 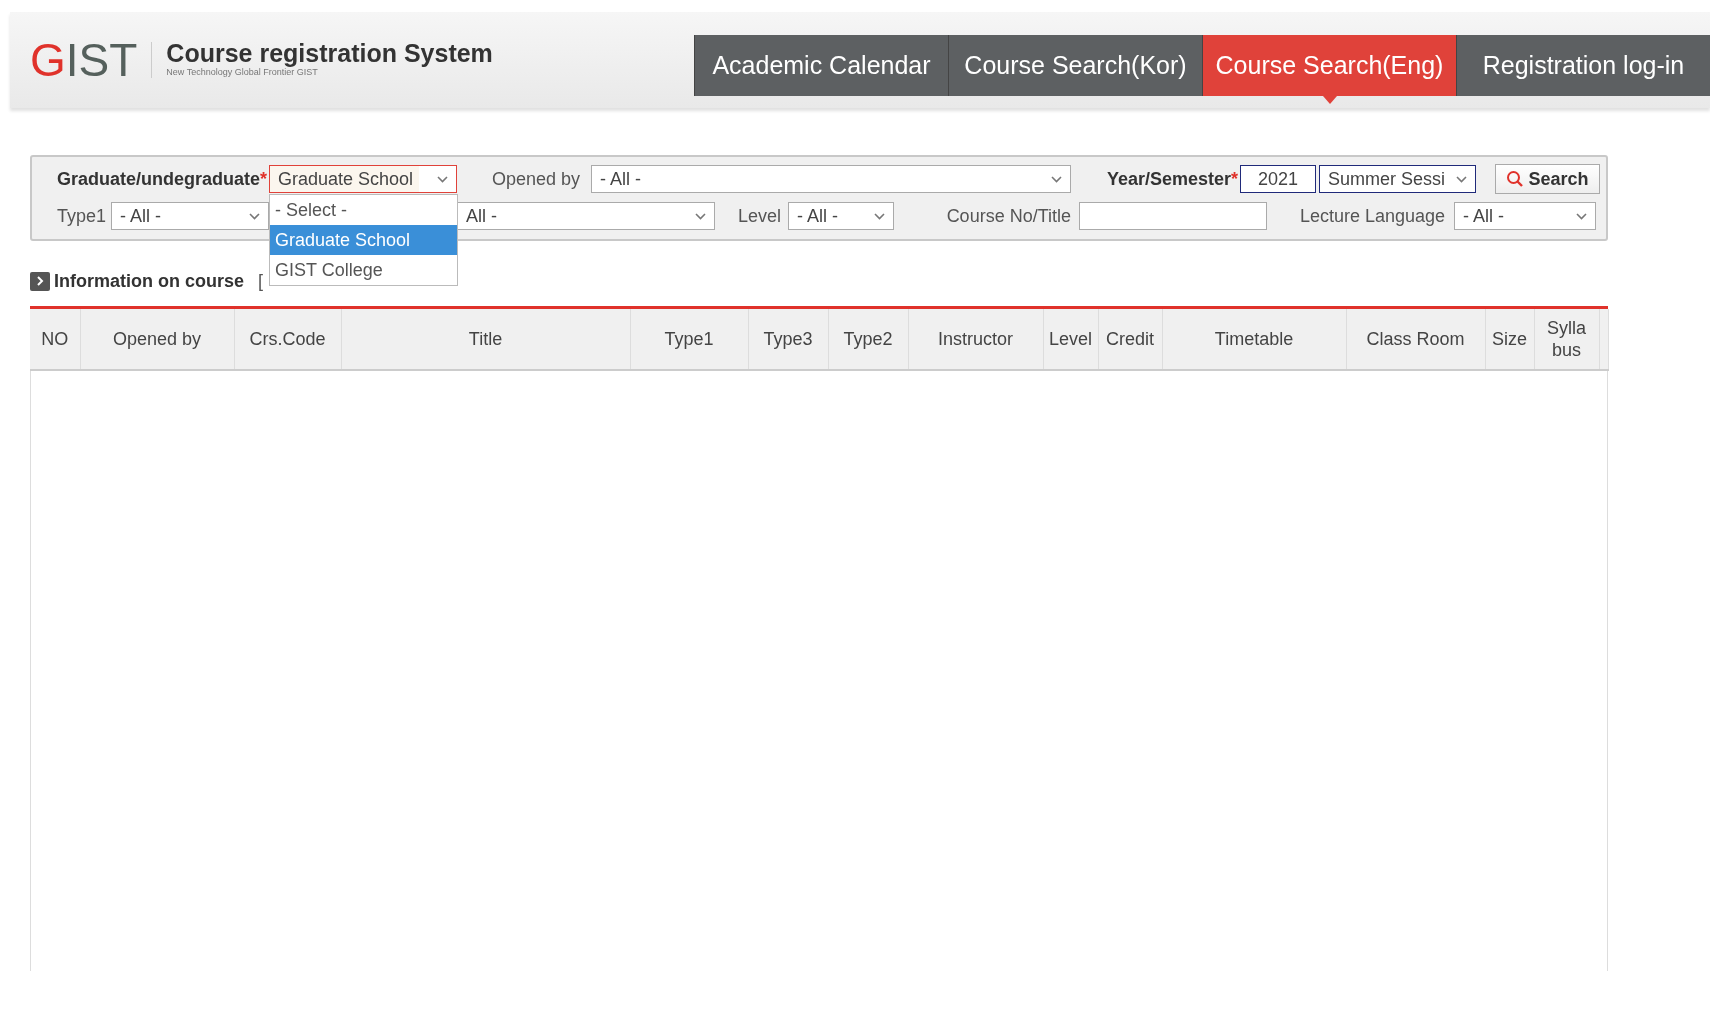 What do you see at coordinates (81, 216) in the screenshot?
I see `field-label: Type1` at bounding box center [81, 216].